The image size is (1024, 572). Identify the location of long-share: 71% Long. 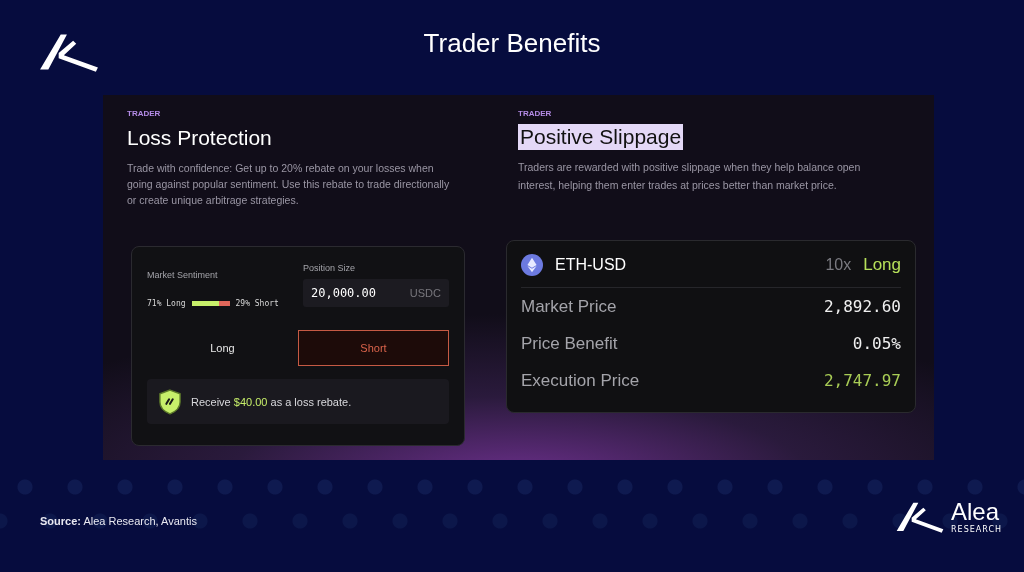
(166, 303).